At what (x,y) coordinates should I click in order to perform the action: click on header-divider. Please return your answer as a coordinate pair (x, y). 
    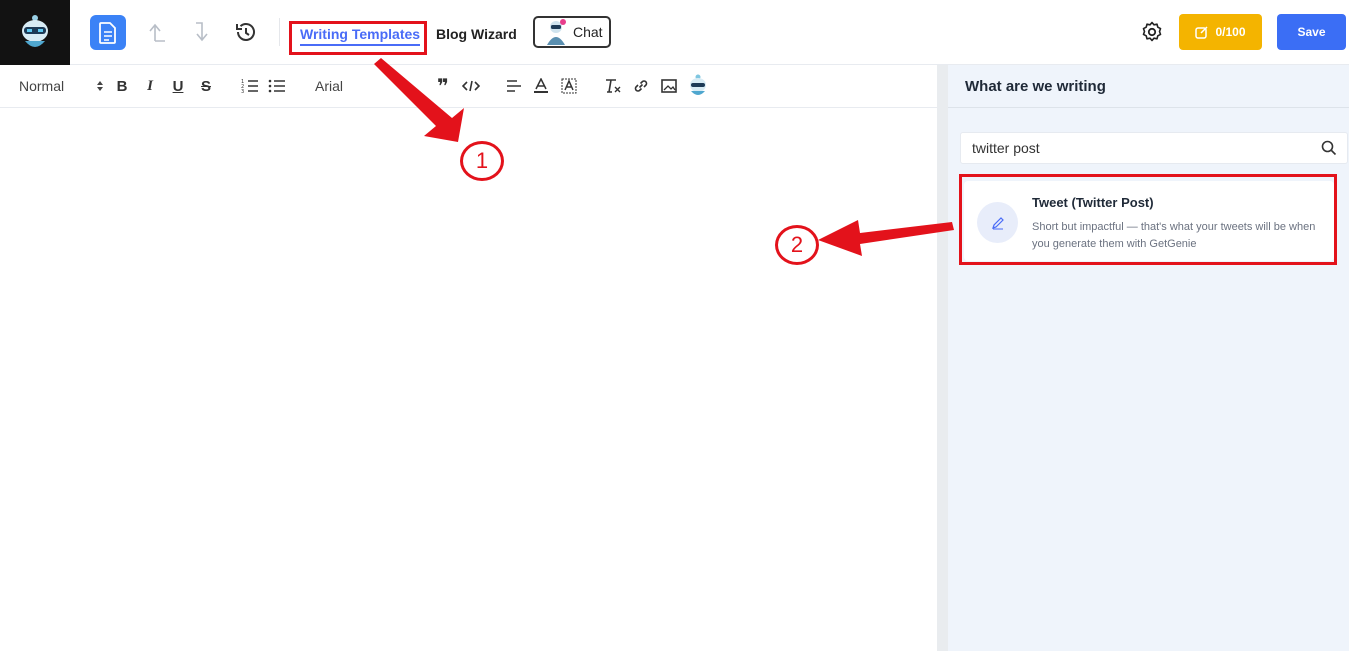
    Looking at the image, I should click on (279, 32).